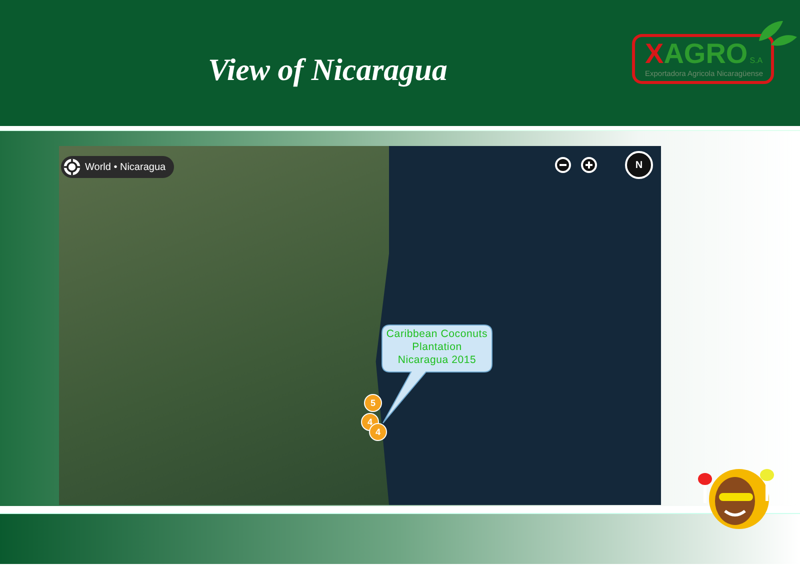 The image size is (800, 565). I want to click on locate-icon, so click(72, 167).